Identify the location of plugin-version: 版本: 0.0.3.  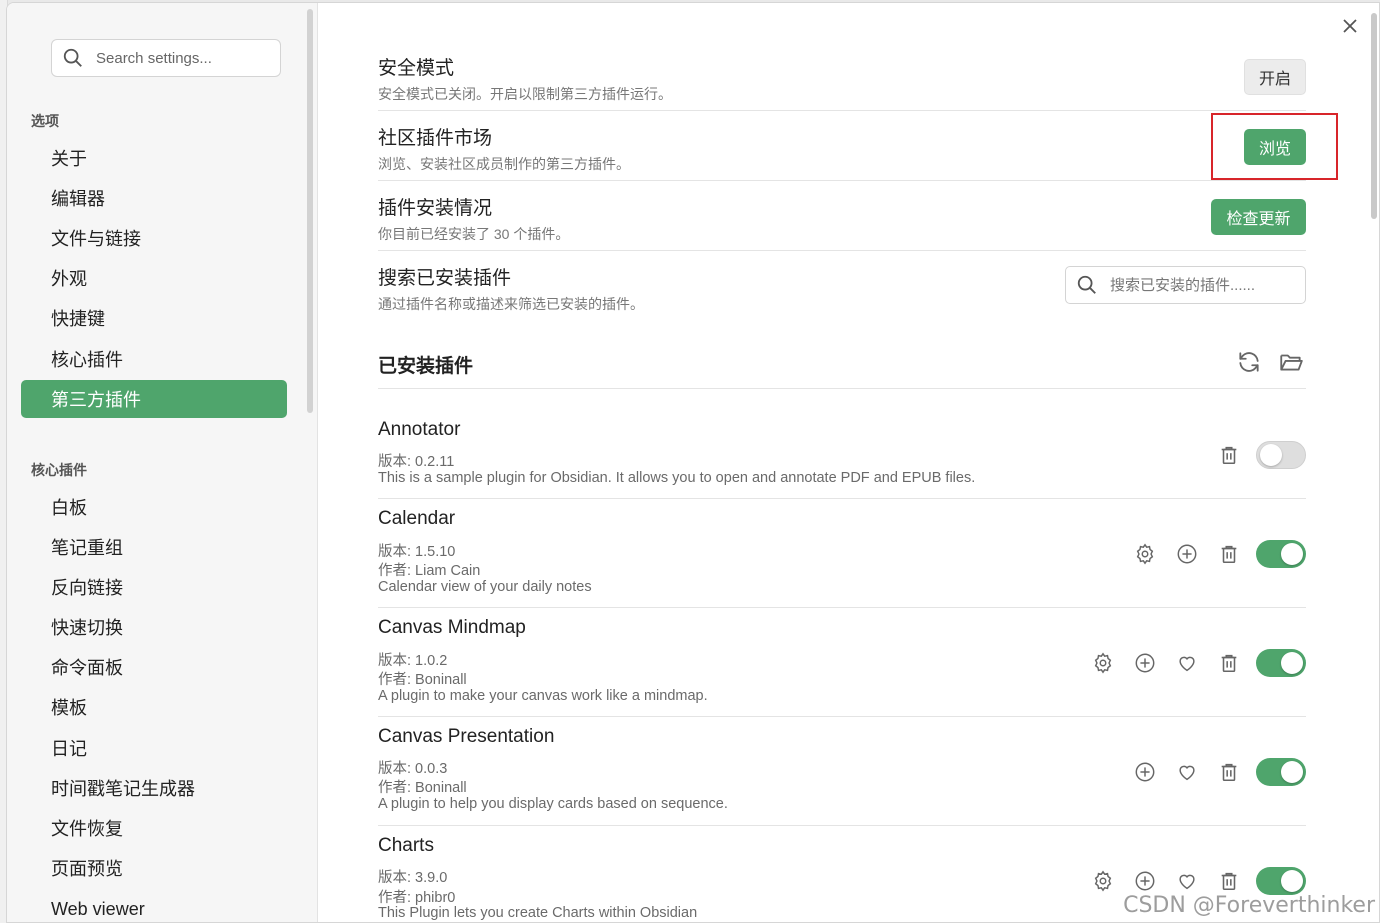
(413, 769).